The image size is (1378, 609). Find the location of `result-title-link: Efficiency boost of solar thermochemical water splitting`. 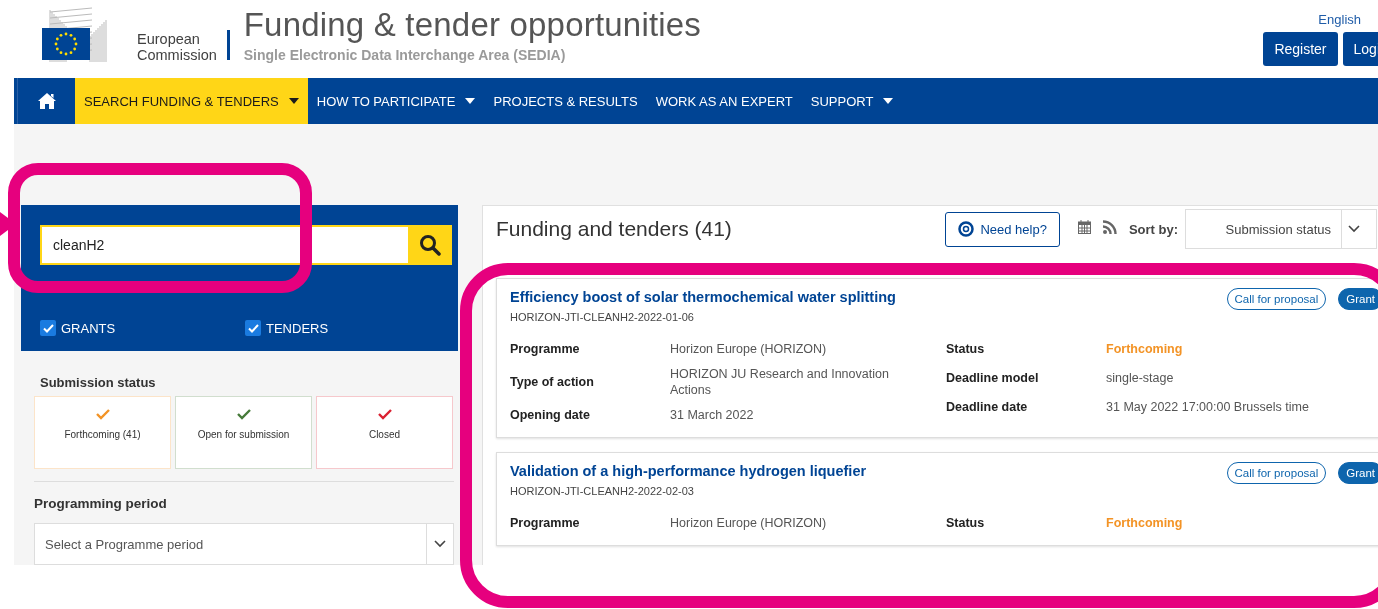

result-title-link: Efficiency boost of solar thermochemical water splitting is located at coordinates (868, 297).